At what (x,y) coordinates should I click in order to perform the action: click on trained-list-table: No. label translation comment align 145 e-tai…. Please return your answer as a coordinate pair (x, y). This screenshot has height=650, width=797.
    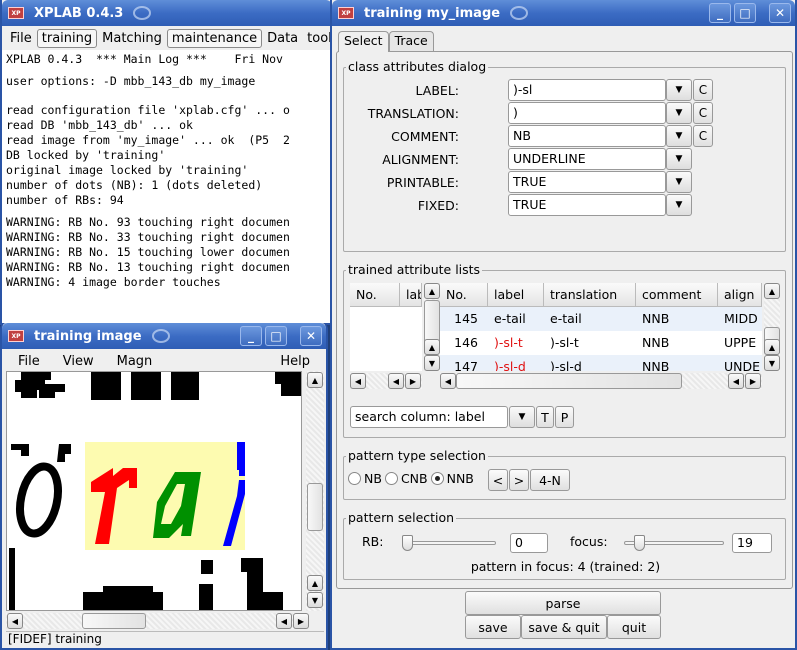
    Looking at the image, I should click on (601, 327).